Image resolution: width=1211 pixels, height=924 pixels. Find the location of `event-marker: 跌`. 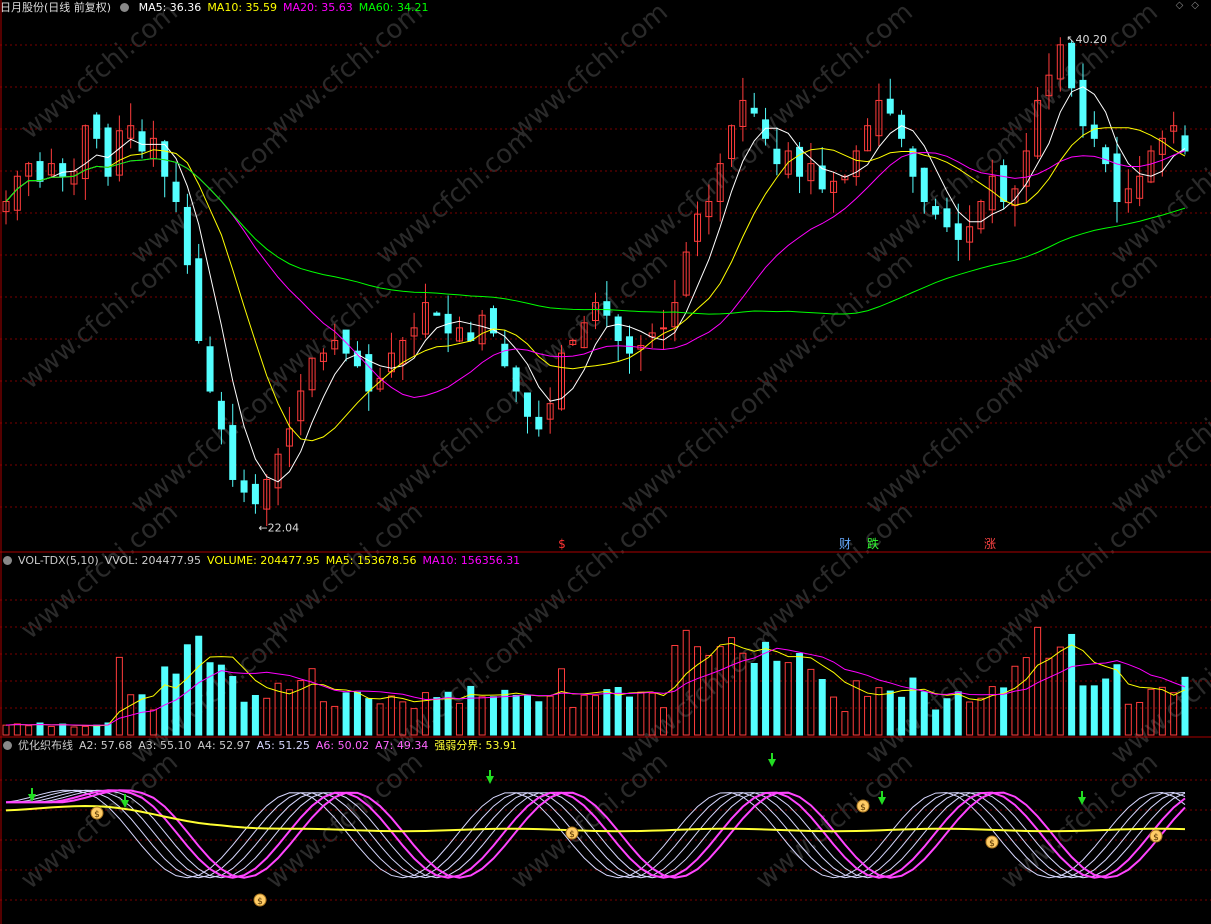

event-marker: 跌 is located at coordinates (873, 543).